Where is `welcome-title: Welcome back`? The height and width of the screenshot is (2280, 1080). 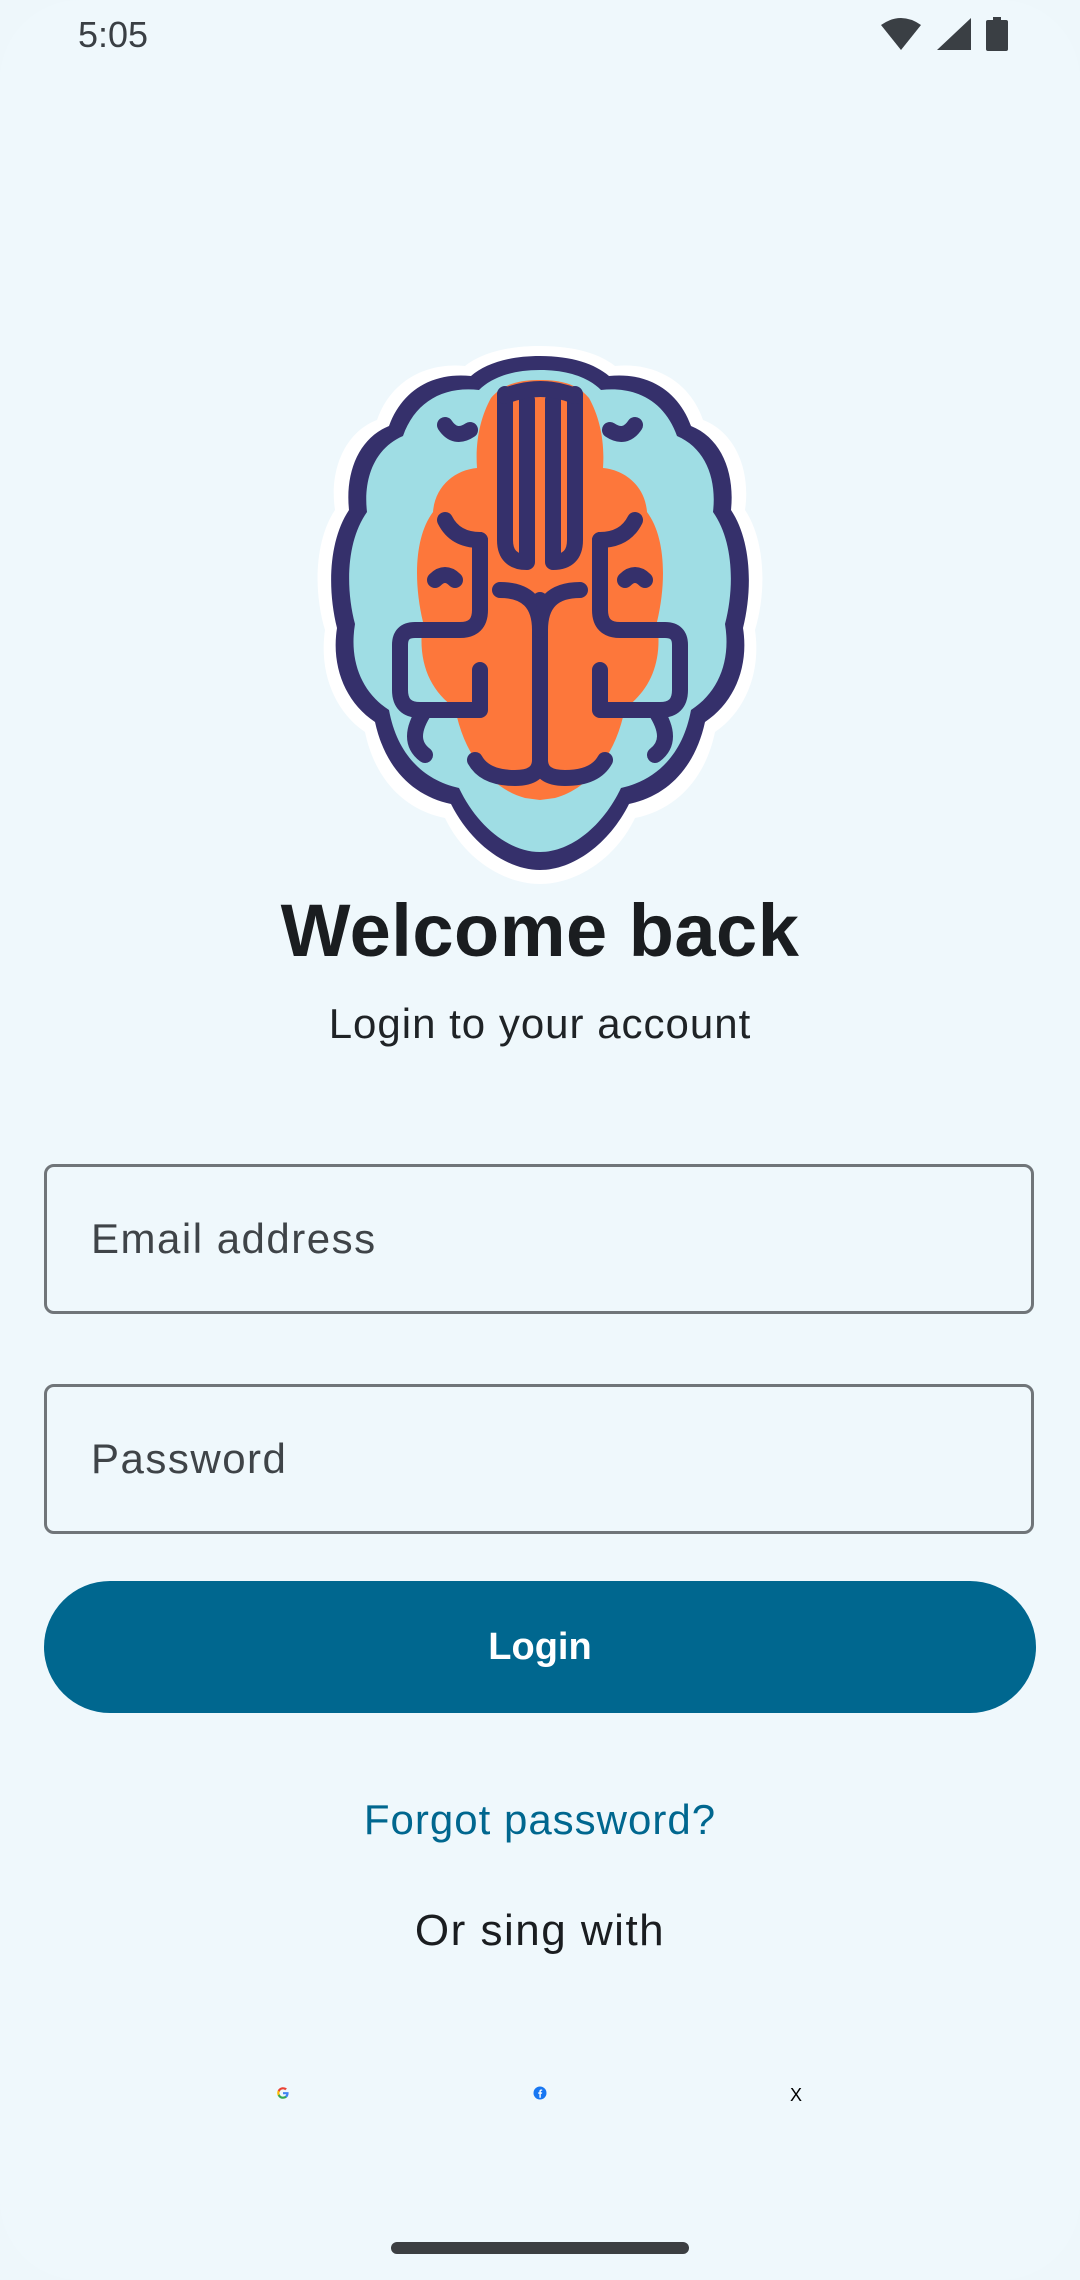 welcome-title: Welcome back is located at coordinates (540, 930).